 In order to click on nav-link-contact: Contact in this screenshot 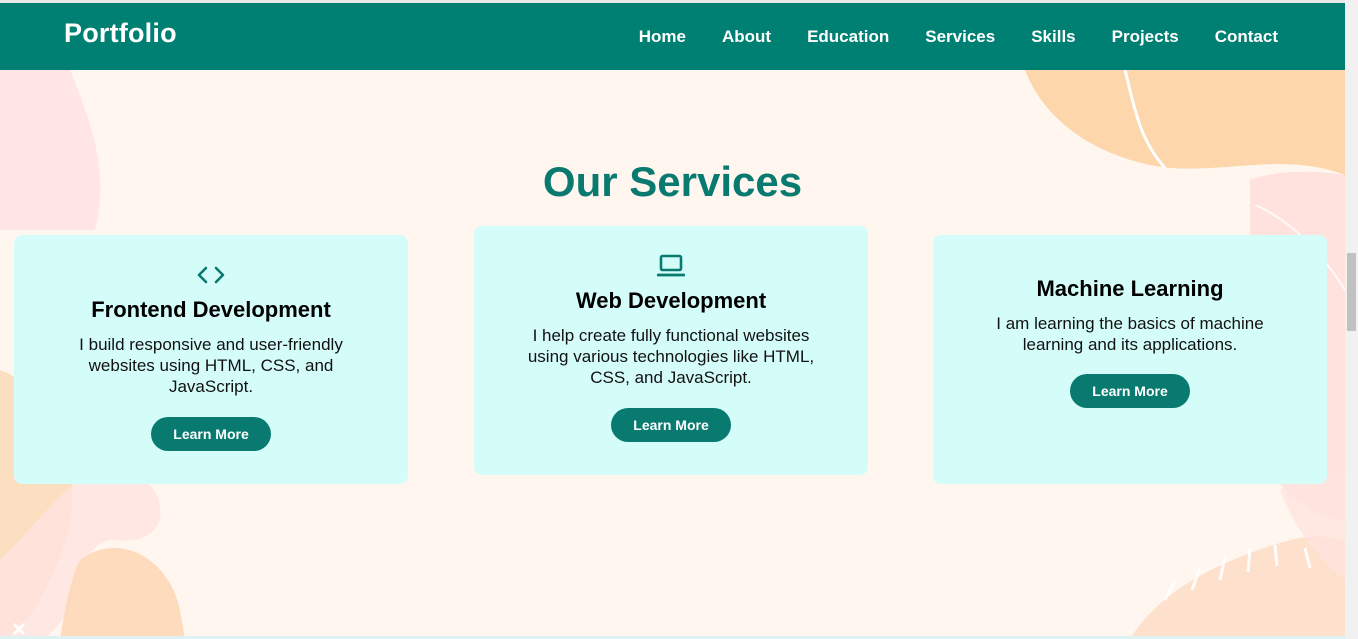, I will do `click(1246, 37)`.